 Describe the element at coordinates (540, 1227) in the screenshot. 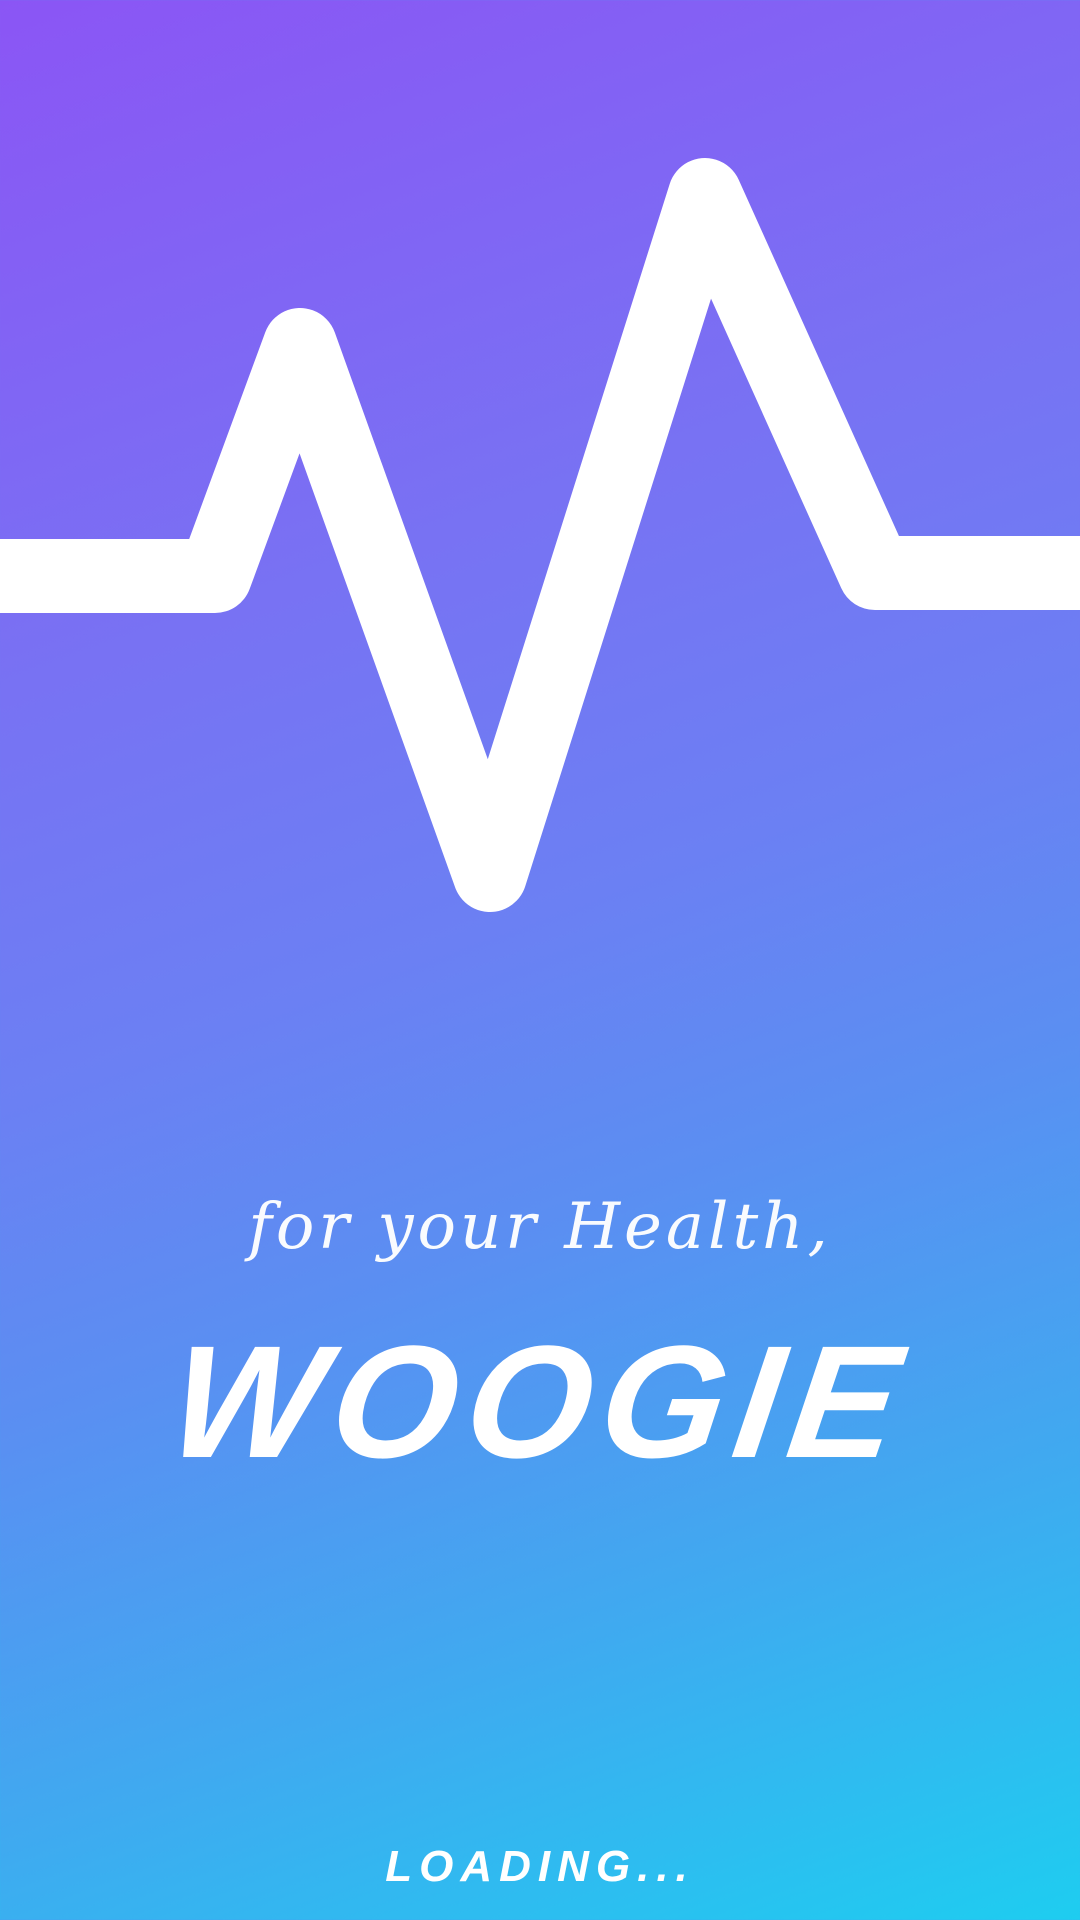

I see `tagline-text: for your Health,` at that location.